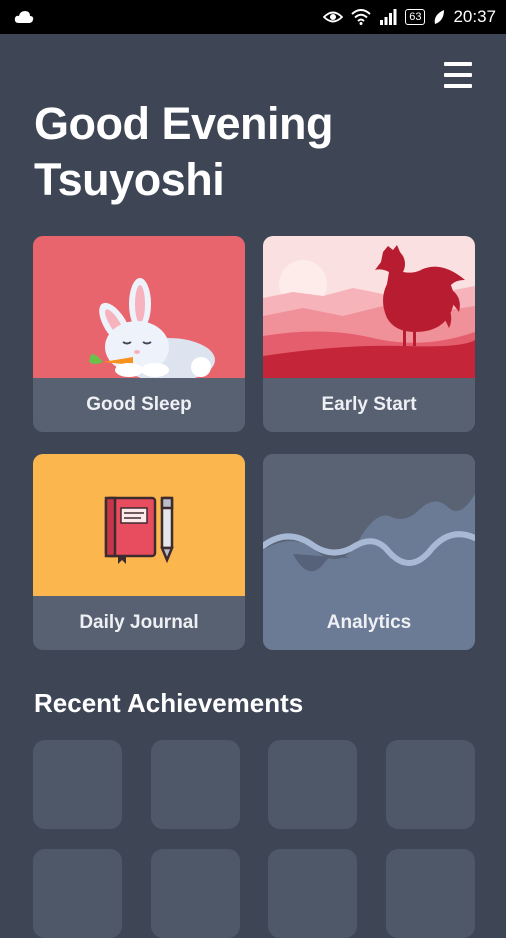  I want to click on good-sleep-label: Good Sleep, so click(139, 404).